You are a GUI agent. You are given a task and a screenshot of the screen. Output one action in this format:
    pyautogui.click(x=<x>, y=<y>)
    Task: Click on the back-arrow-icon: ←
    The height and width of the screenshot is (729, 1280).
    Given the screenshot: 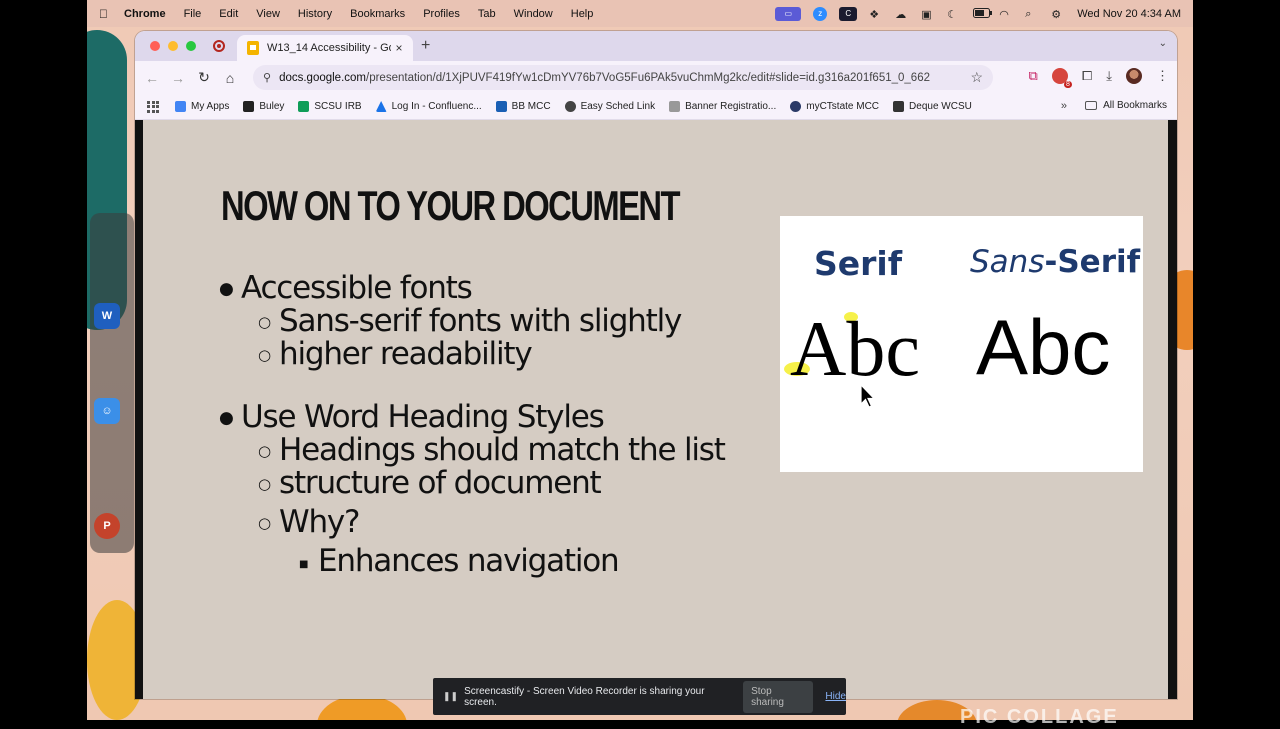 What is the action you would take?
    pyautogui.click(x=152, y=78)
    